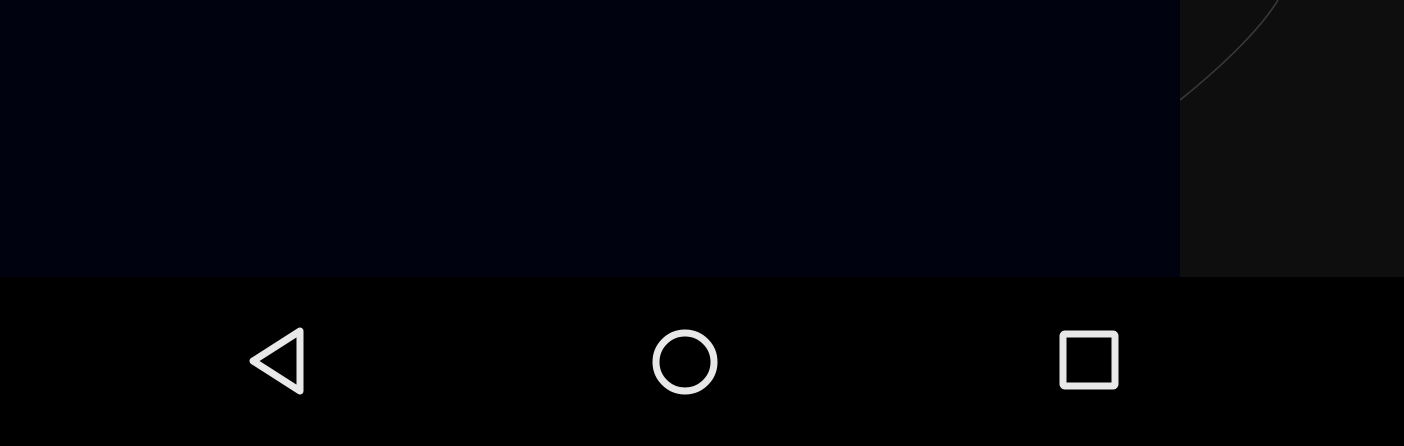  I want to click on back-triangle-icon, so click(276, 360).